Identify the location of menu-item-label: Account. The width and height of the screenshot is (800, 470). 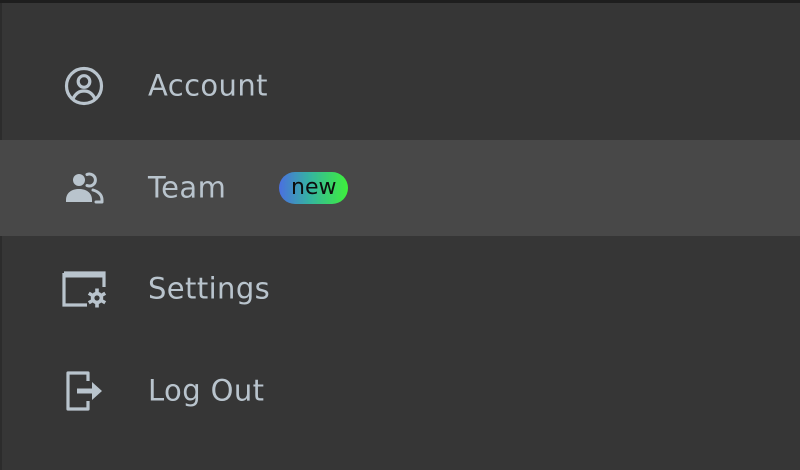
(208, 85).